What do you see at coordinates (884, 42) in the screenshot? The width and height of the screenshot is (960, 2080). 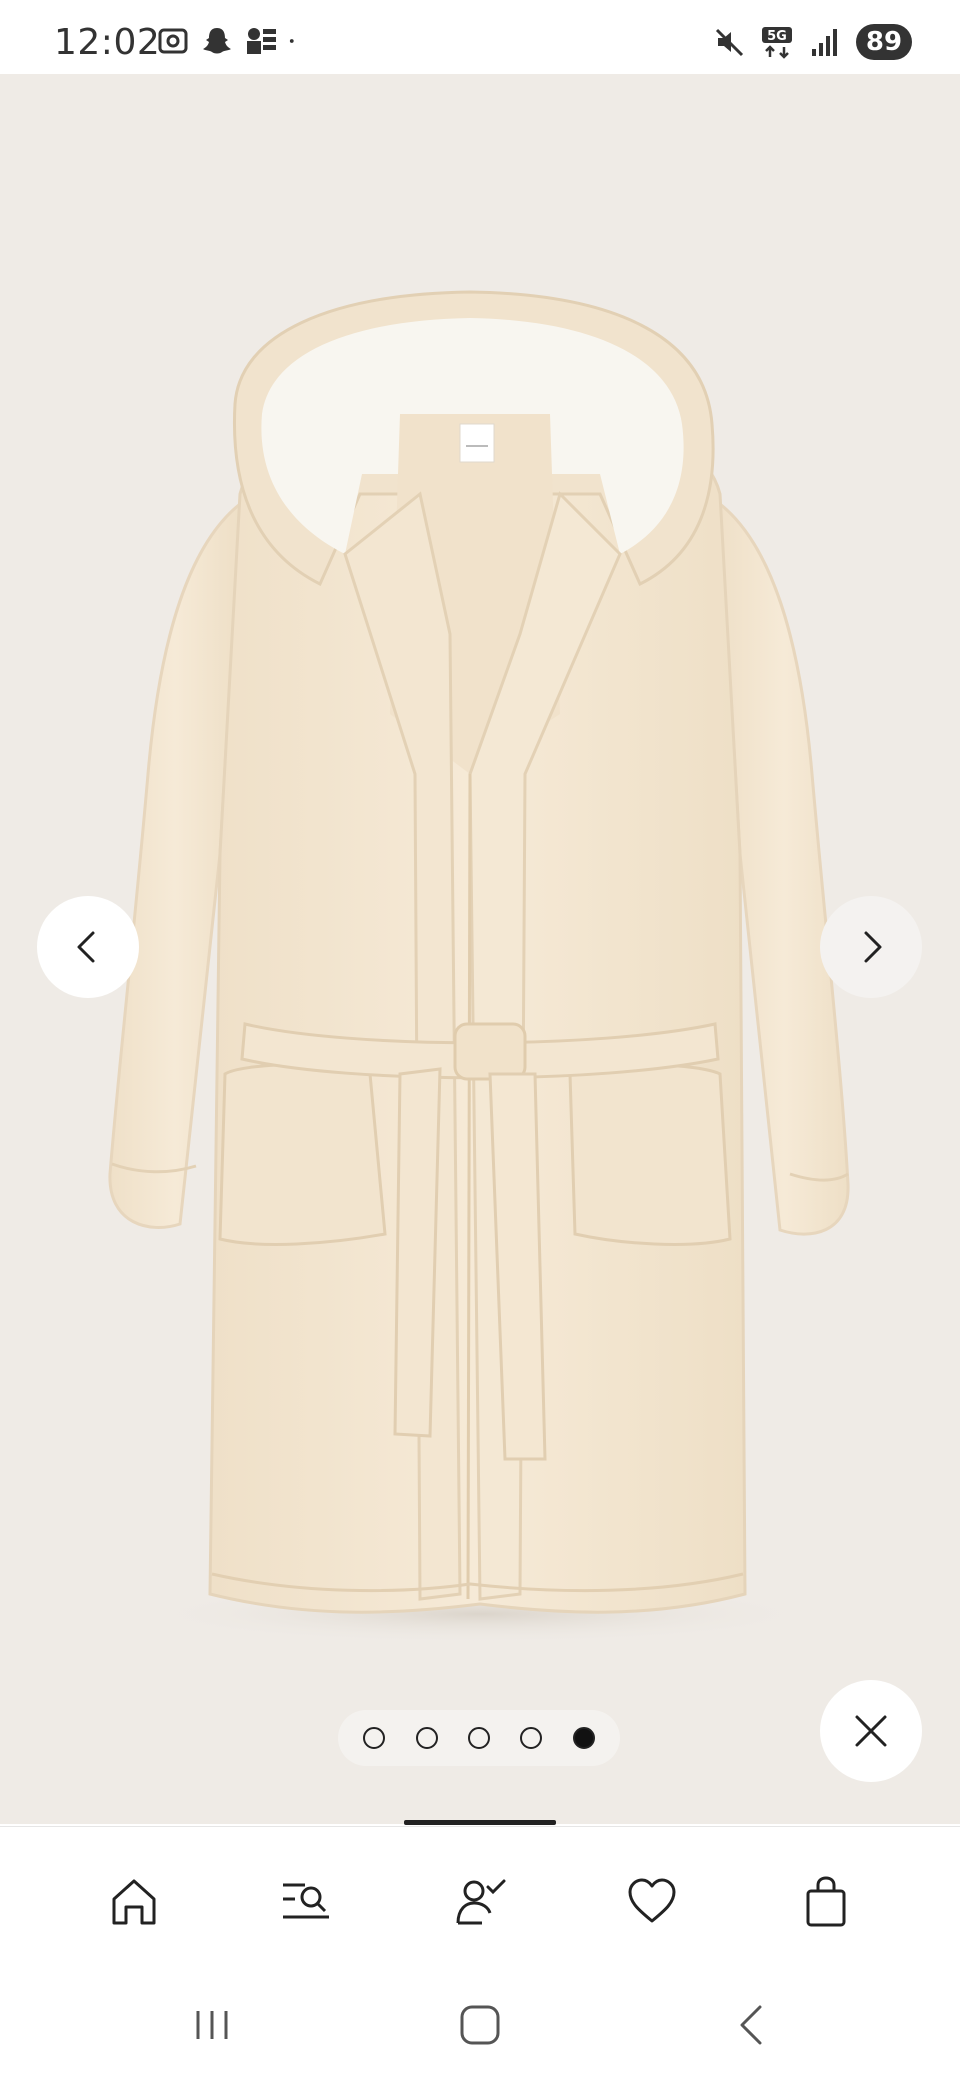 I see `battery-icon: 89` at bounding box center [884, 42].